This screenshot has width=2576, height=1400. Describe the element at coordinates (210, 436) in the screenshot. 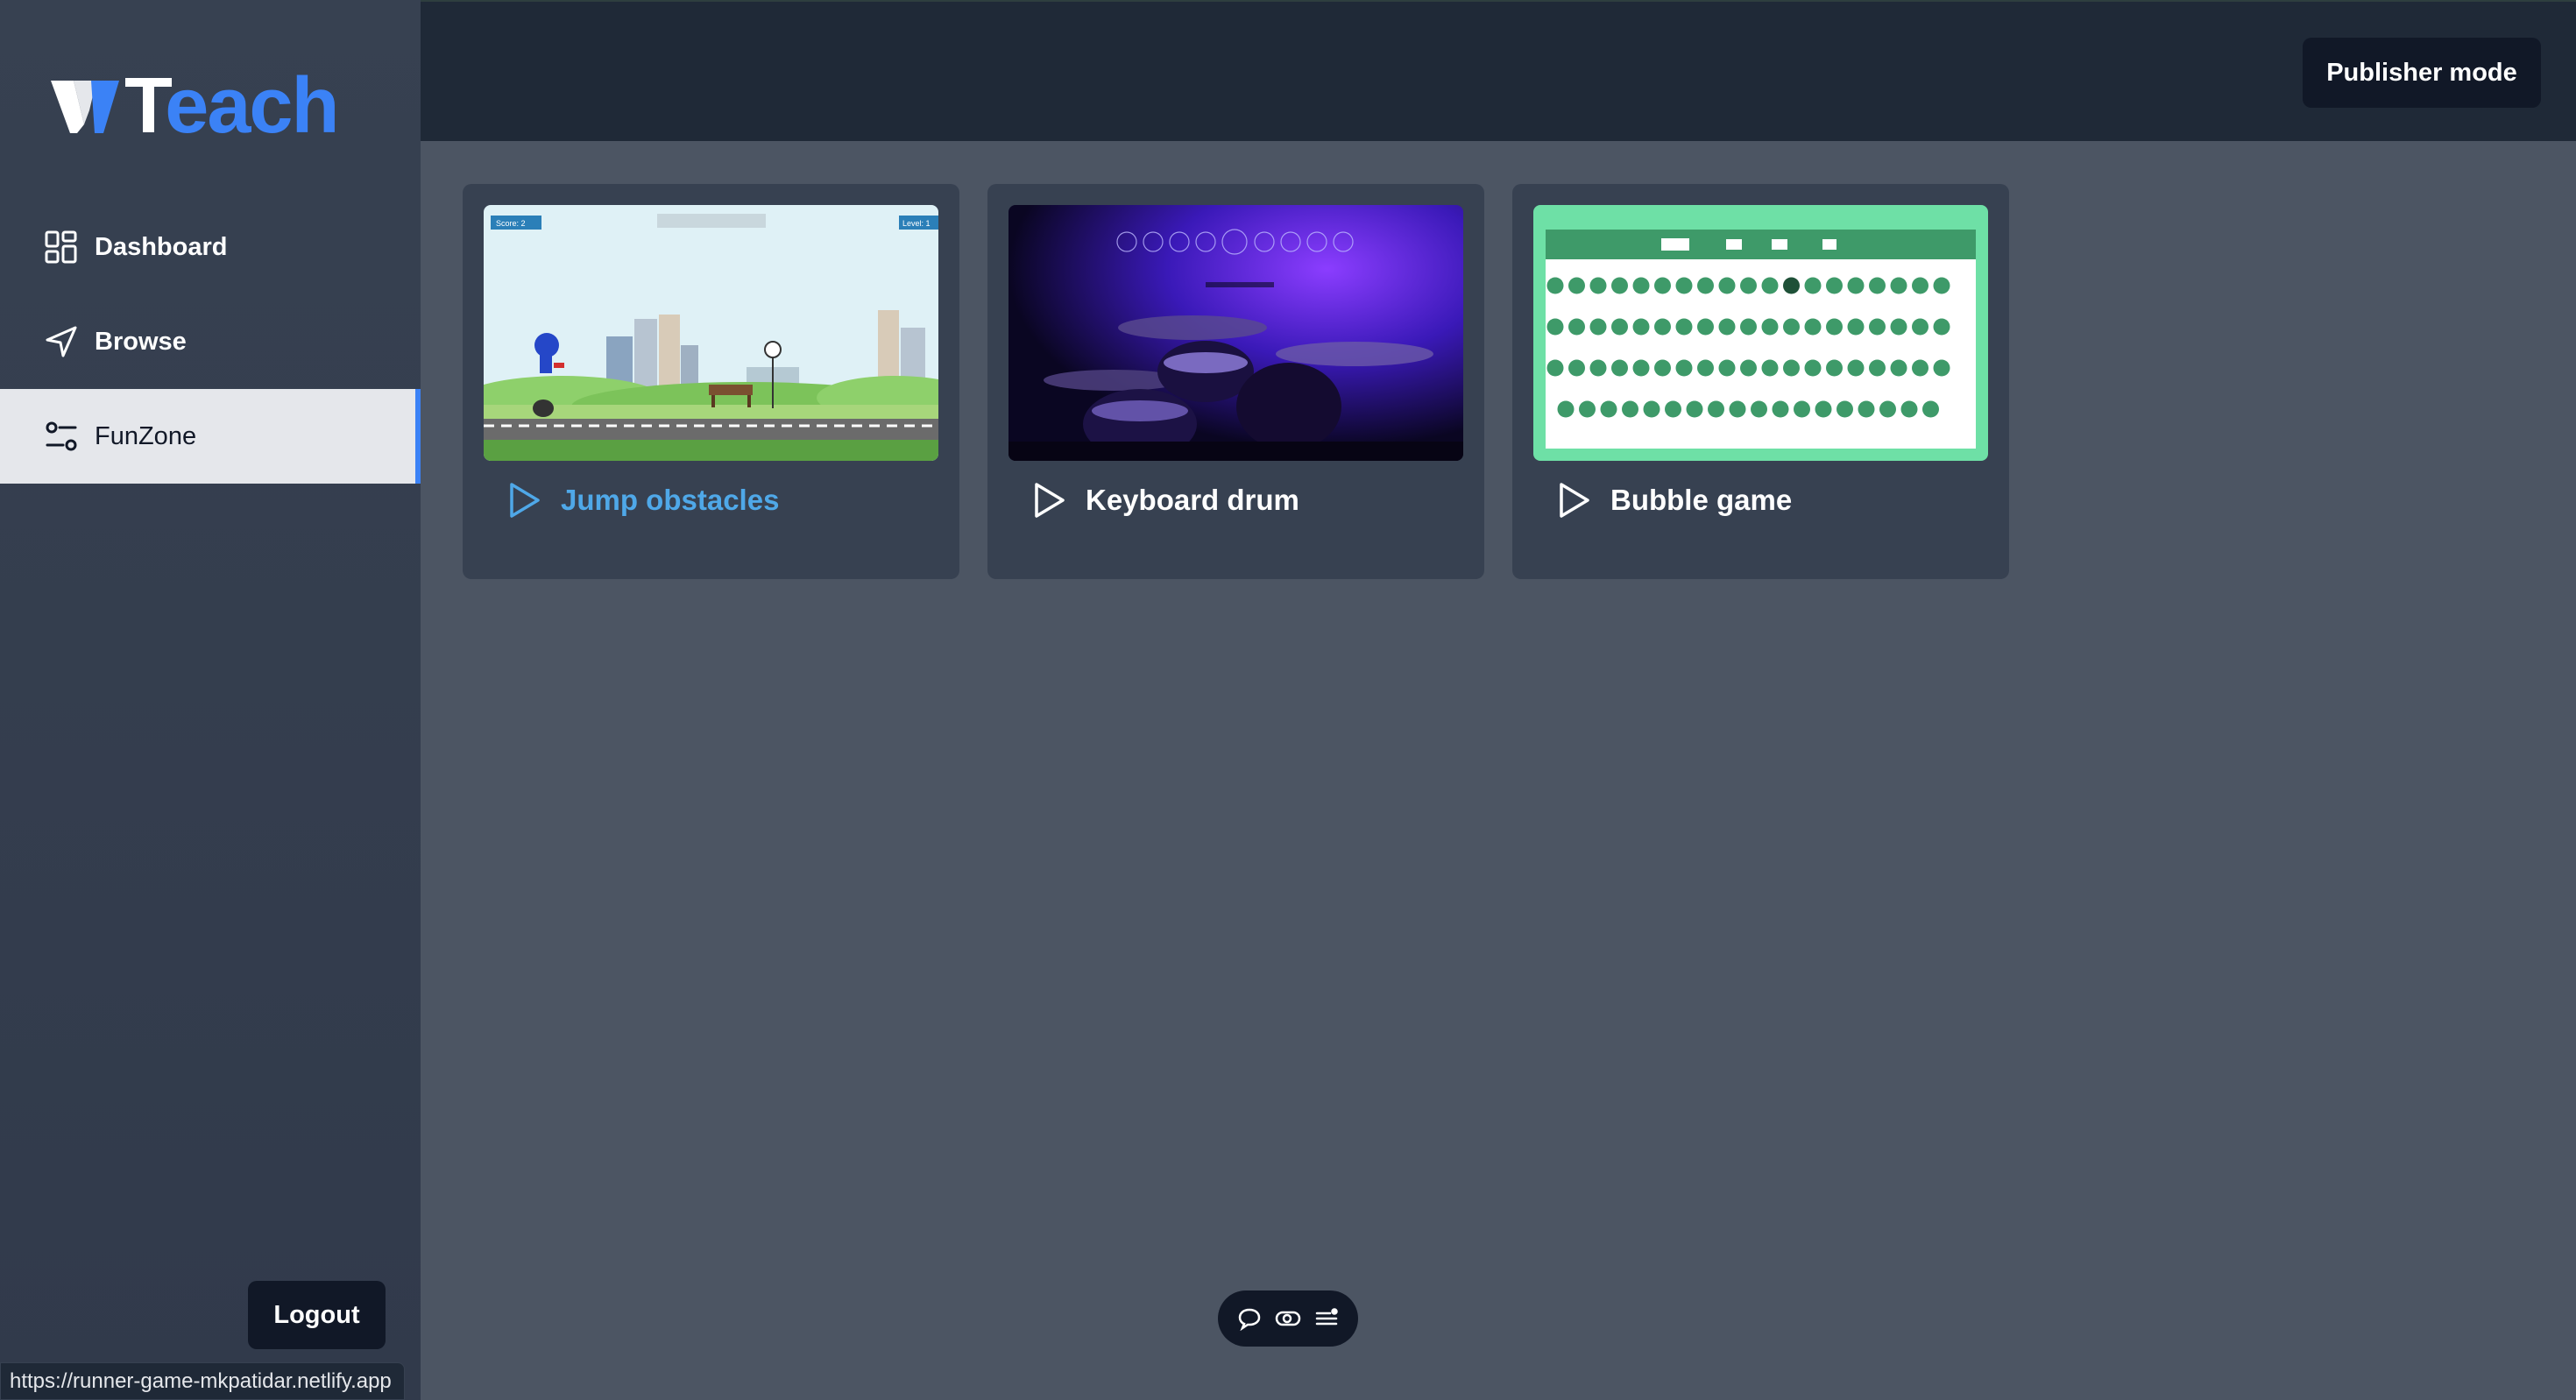

I see `sidebar-item-funzone: FunZone` at that location.